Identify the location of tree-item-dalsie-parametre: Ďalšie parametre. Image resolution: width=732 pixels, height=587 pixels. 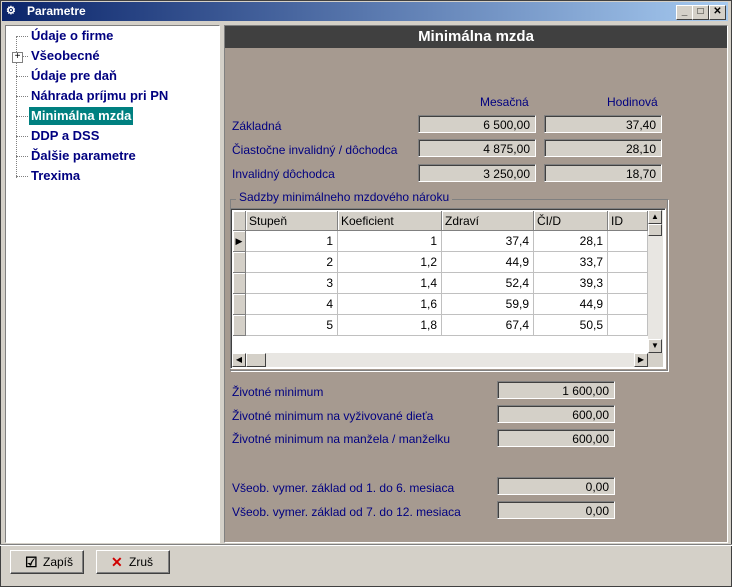
(83, 156).